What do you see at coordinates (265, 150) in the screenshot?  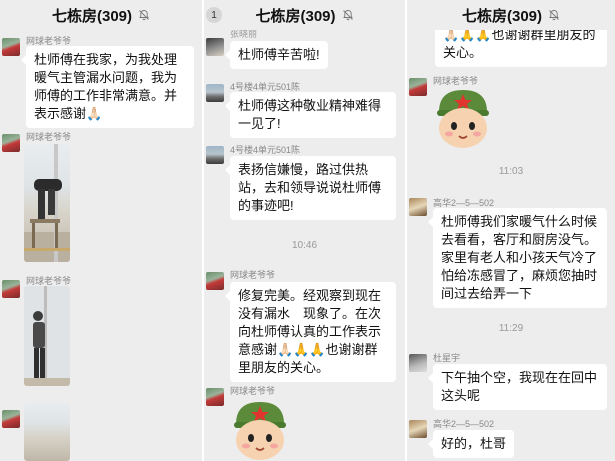 I see `sender-name: 4号楼4单元501陈` at bounding box center [265, 150].